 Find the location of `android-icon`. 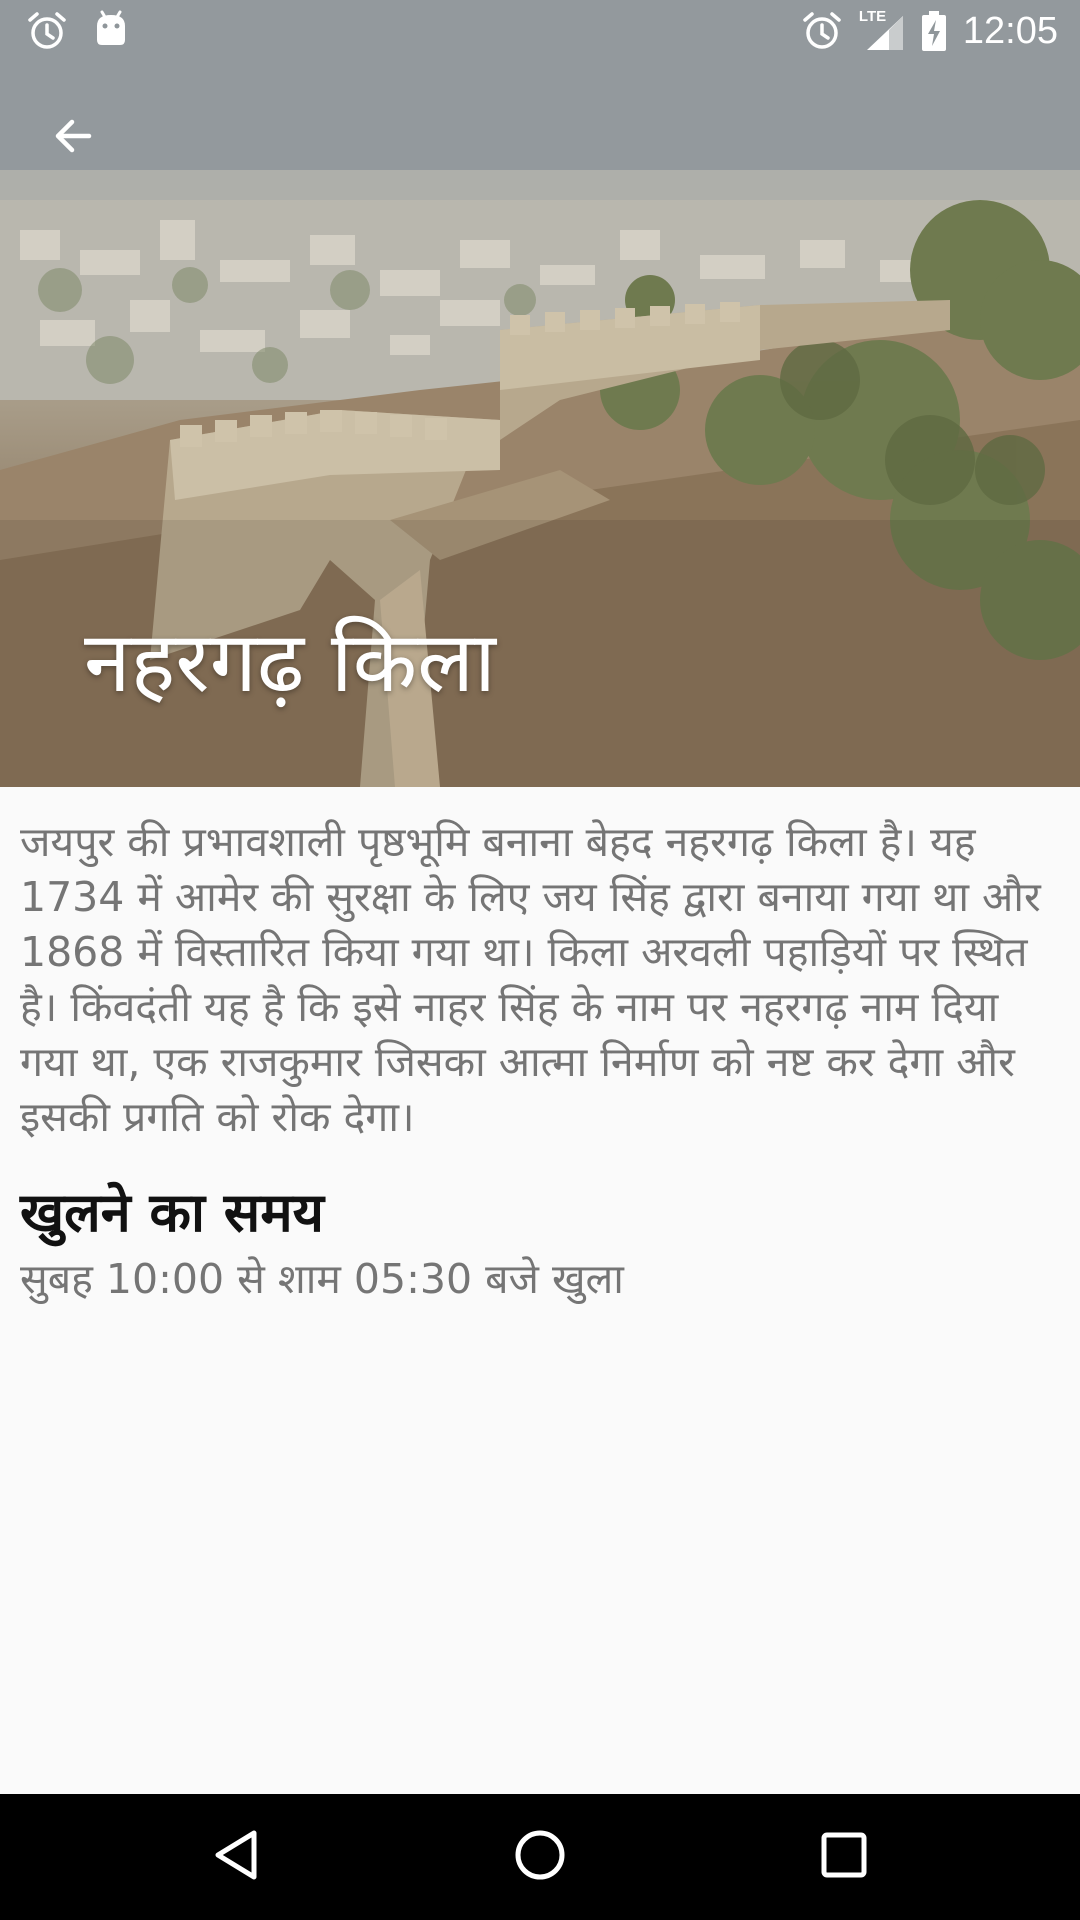

android-icon is located at coordinates (111, 31).